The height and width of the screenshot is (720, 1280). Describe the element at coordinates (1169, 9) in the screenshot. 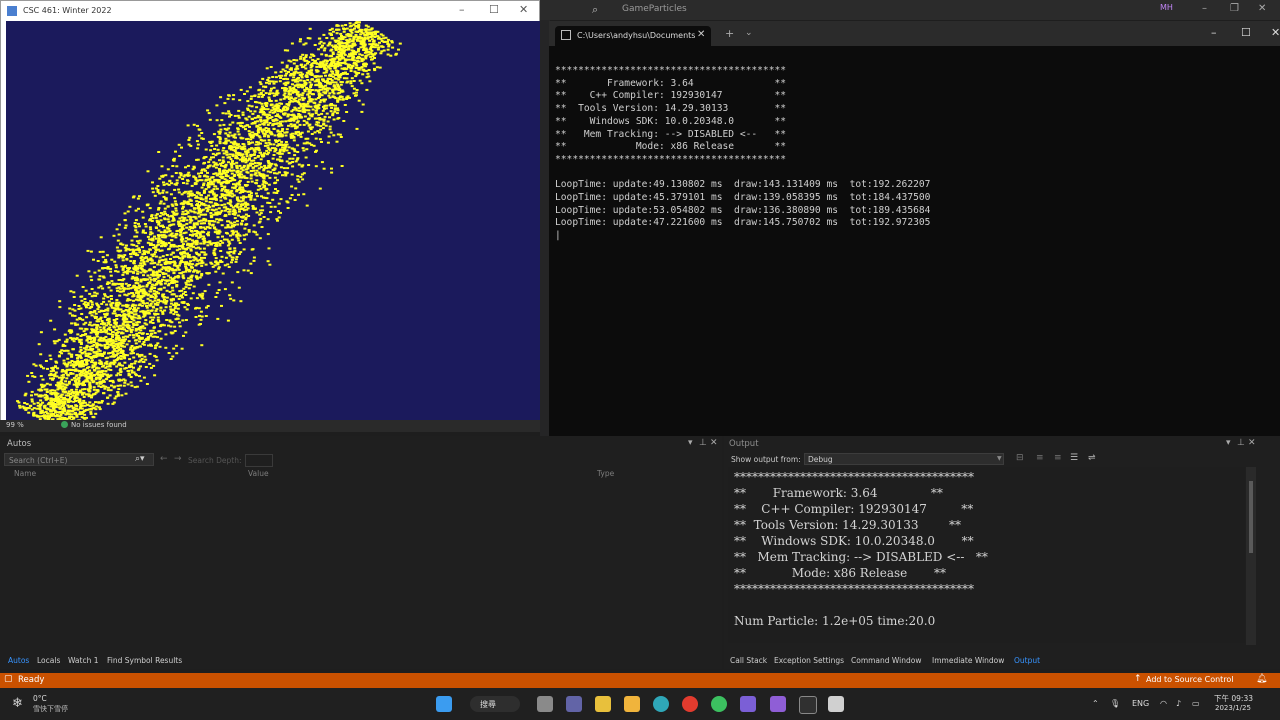

I see `user-avatar: MH` at that location.